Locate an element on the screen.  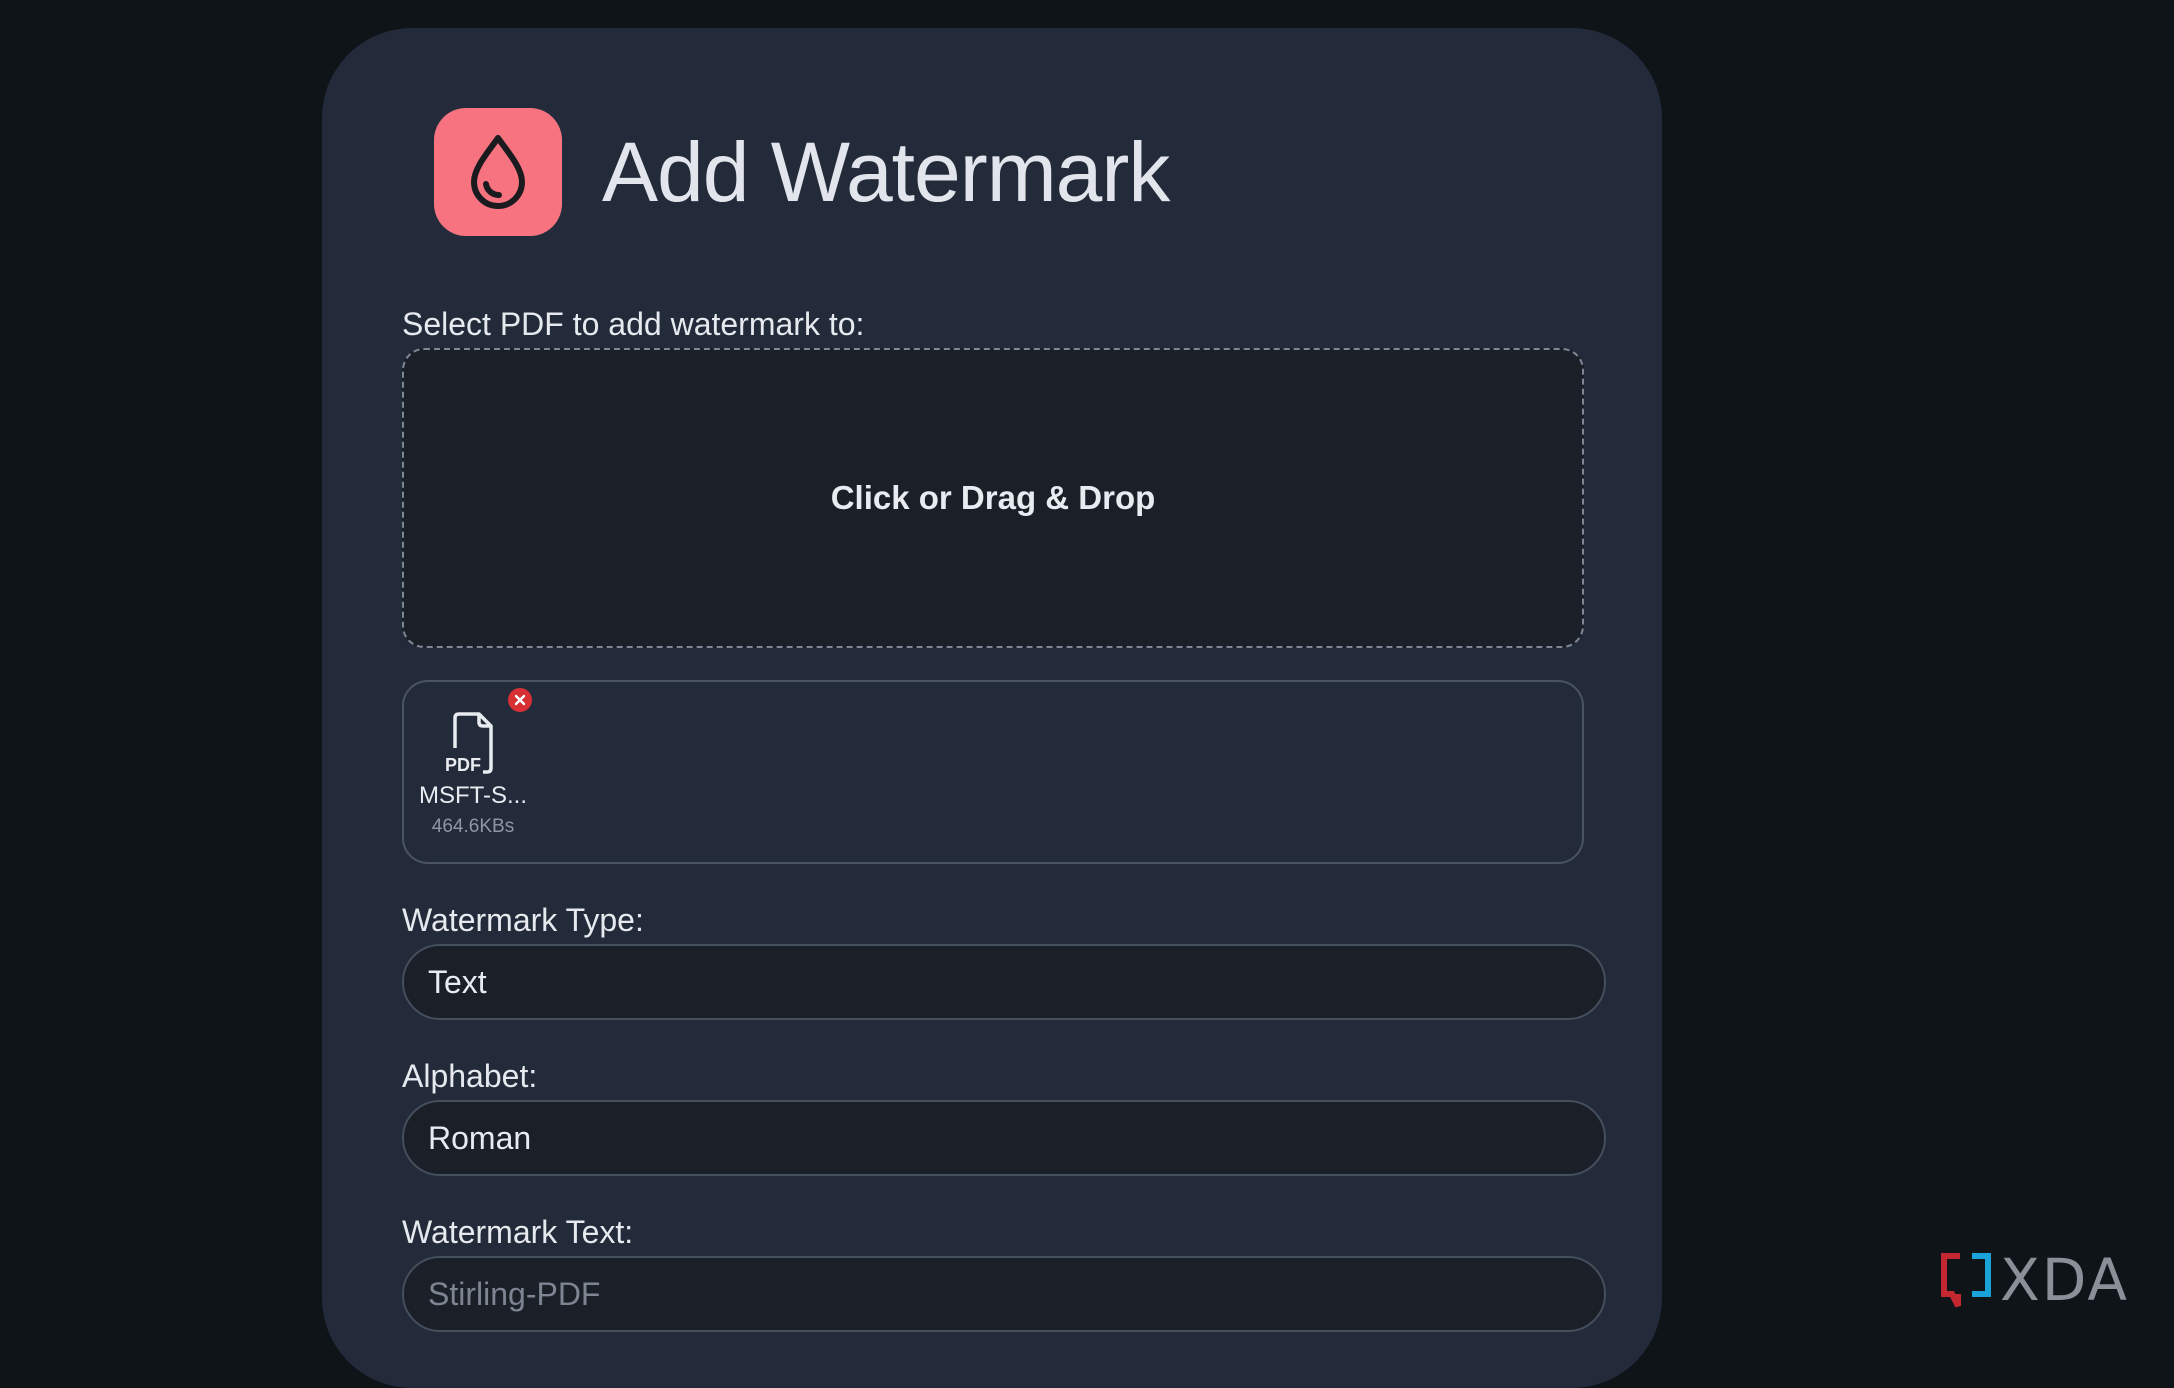
water-drop-icon is located at coordinates (498, 172).